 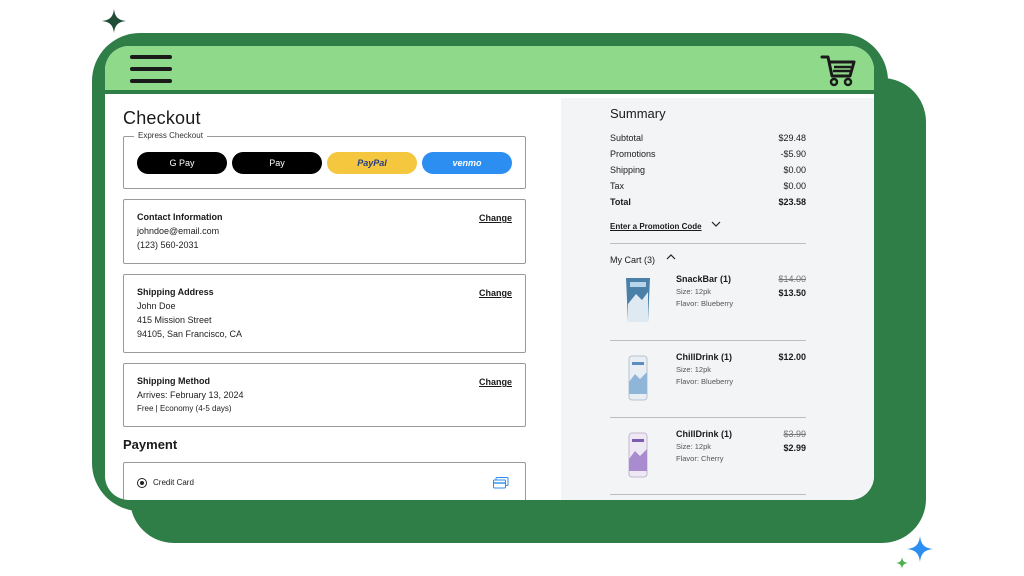 I want to click on payment-box: Credit Card, so click(x=324, y=481).